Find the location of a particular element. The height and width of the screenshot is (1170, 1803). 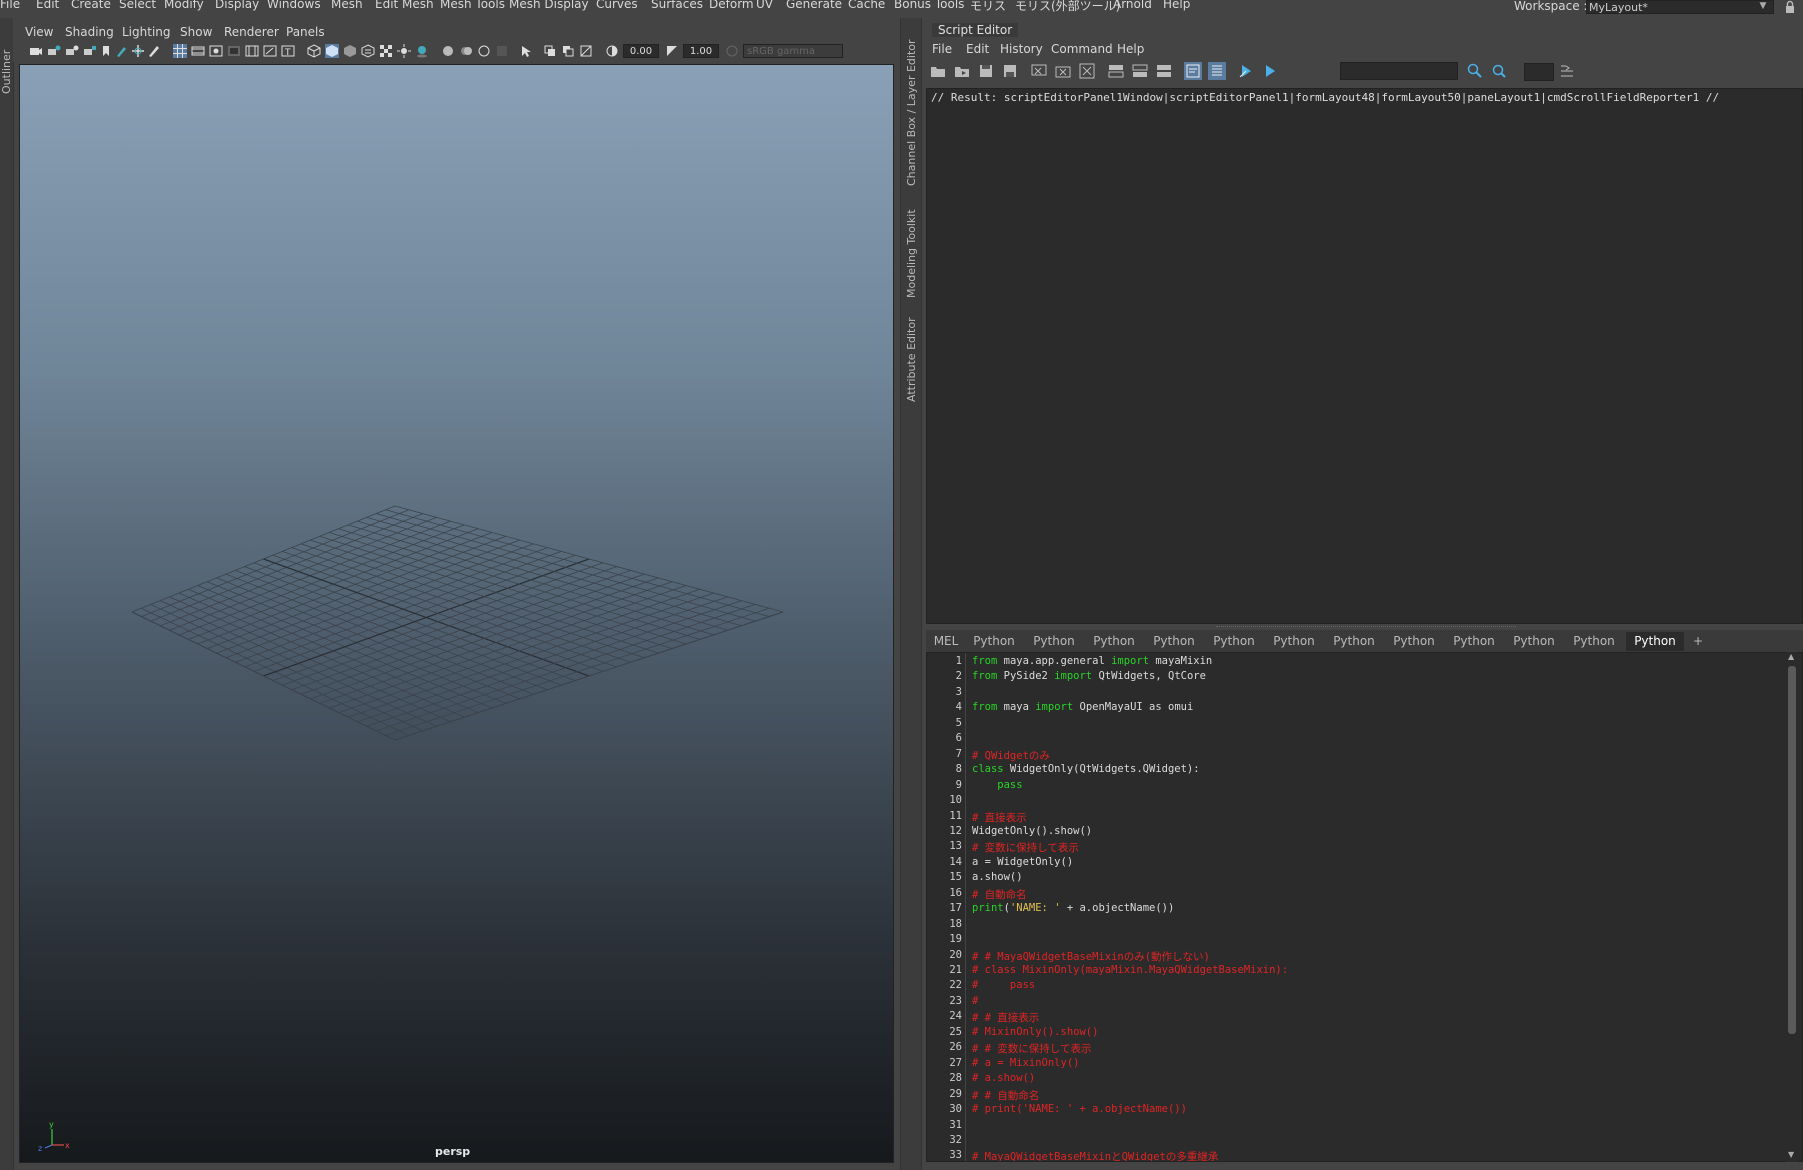

depth-of-field-icon is located at coordinates (502, 51).